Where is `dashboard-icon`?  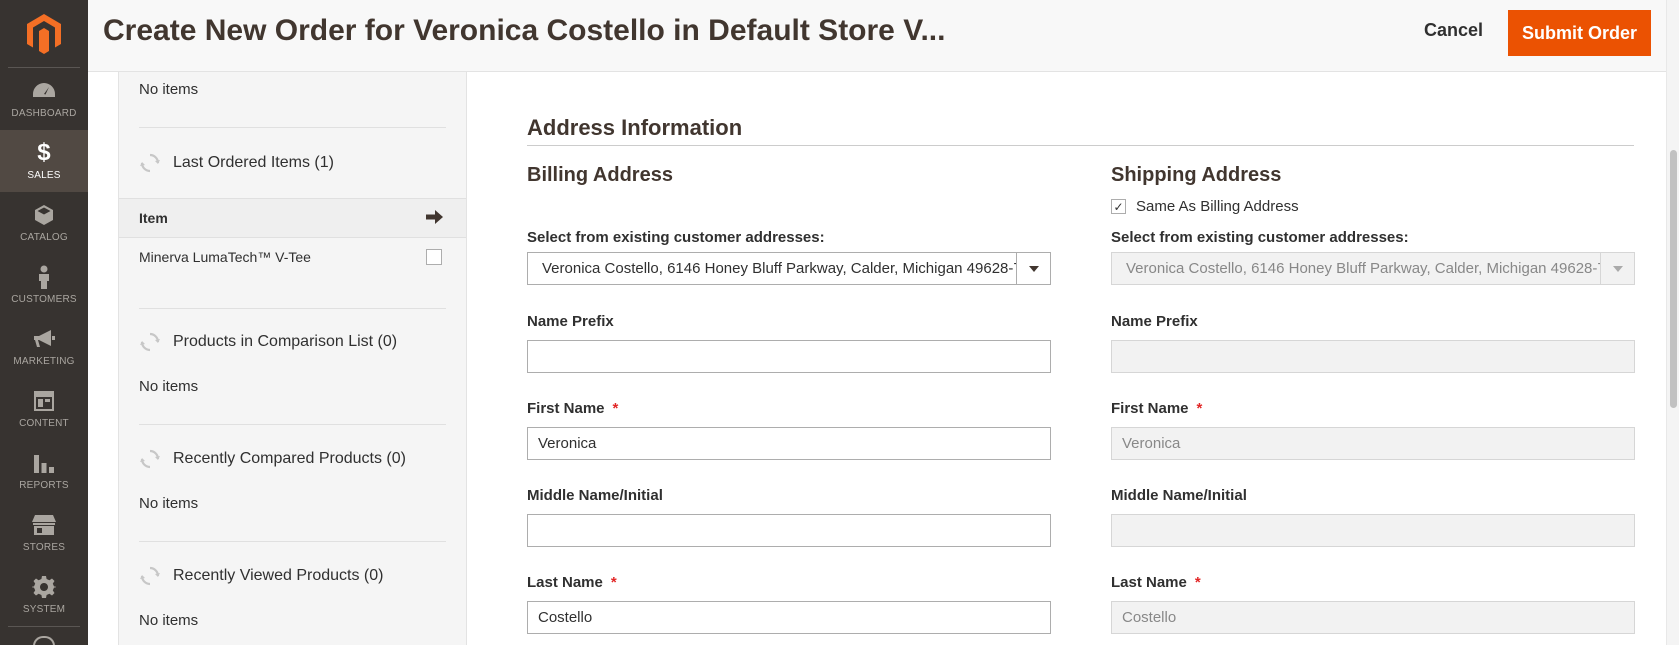
dashboard-icon is located at coordinates (44, 91).